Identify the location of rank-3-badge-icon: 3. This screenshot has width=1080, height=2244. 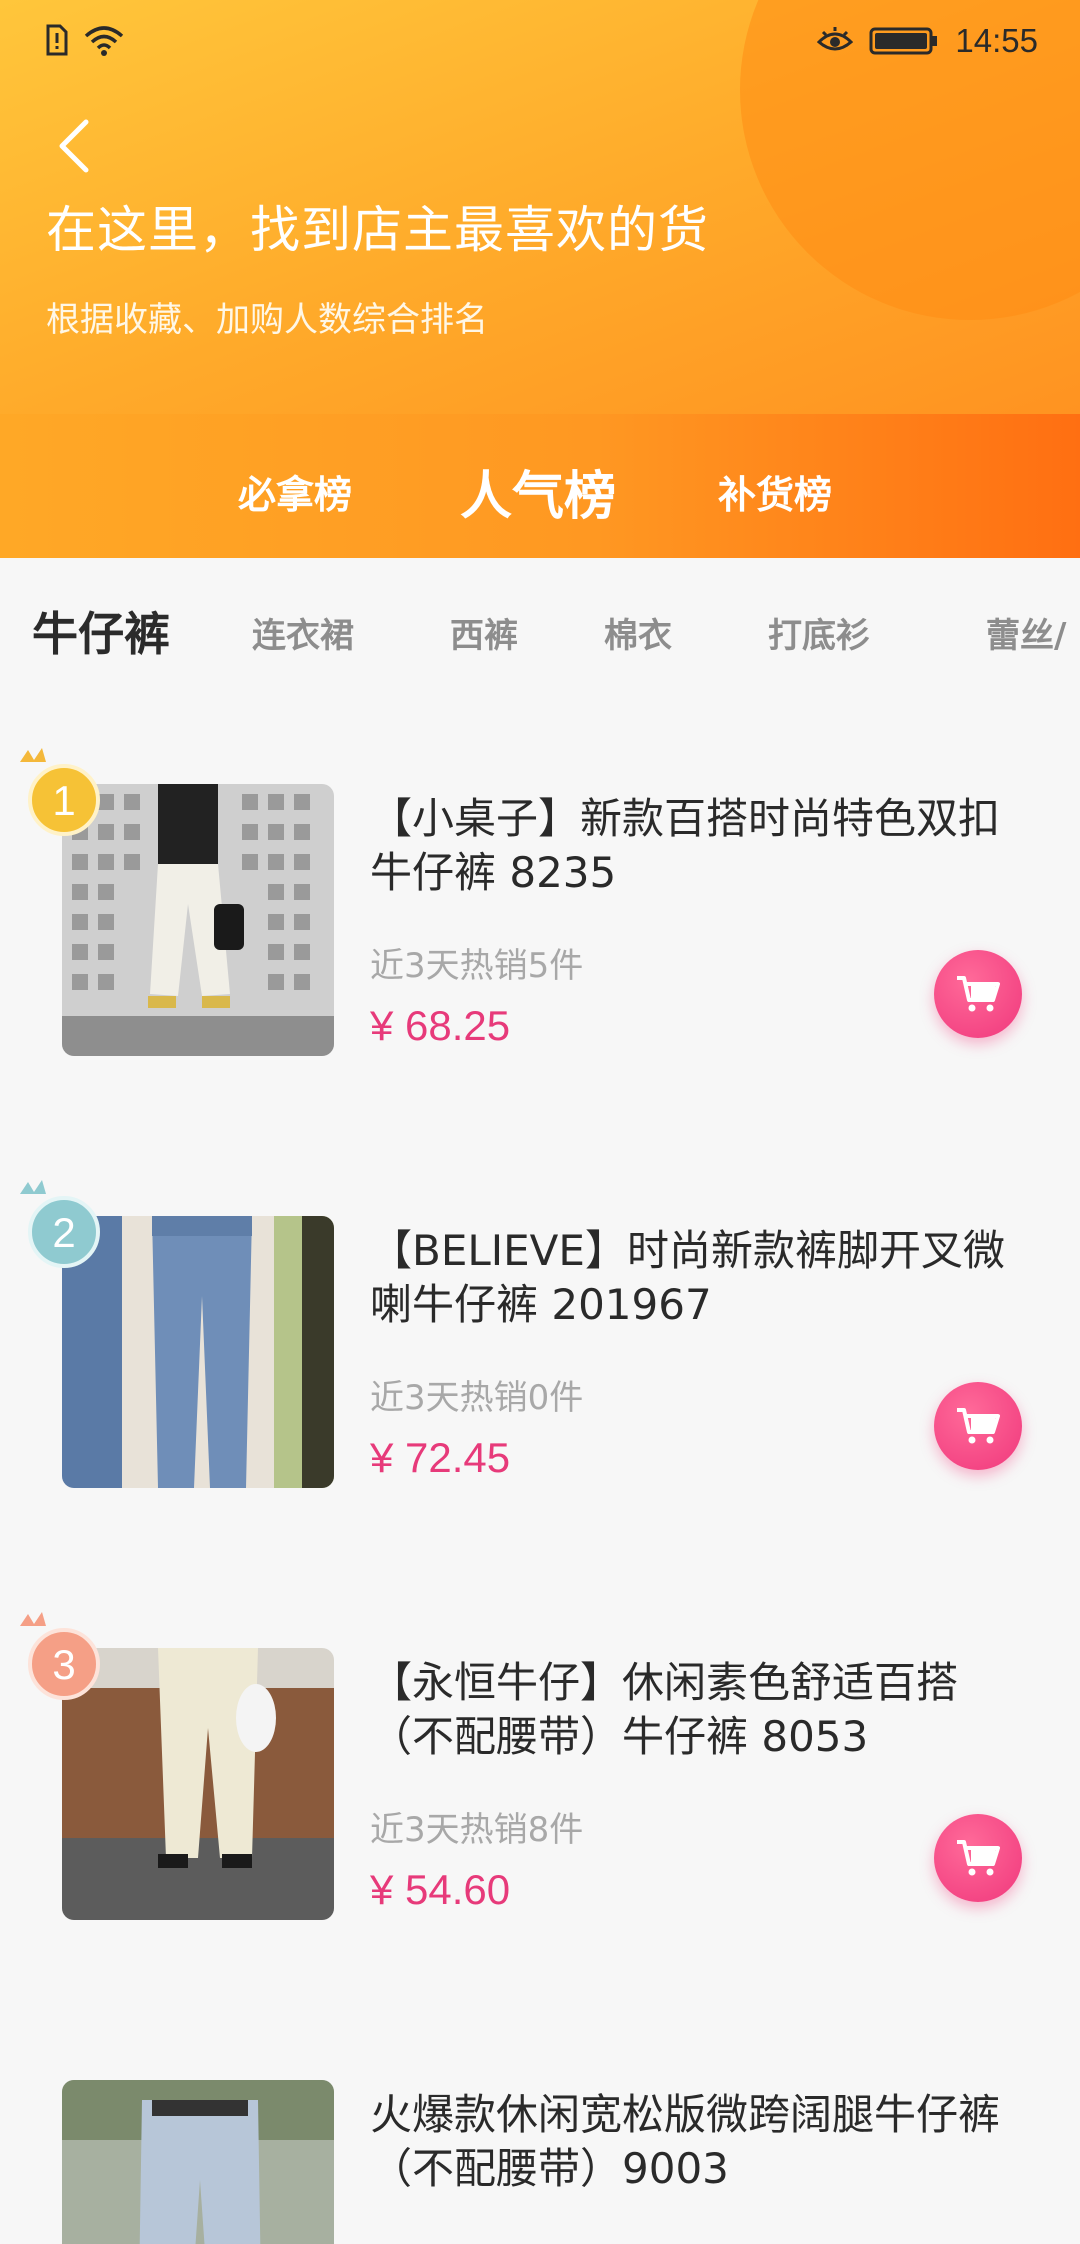
(60, 1656).